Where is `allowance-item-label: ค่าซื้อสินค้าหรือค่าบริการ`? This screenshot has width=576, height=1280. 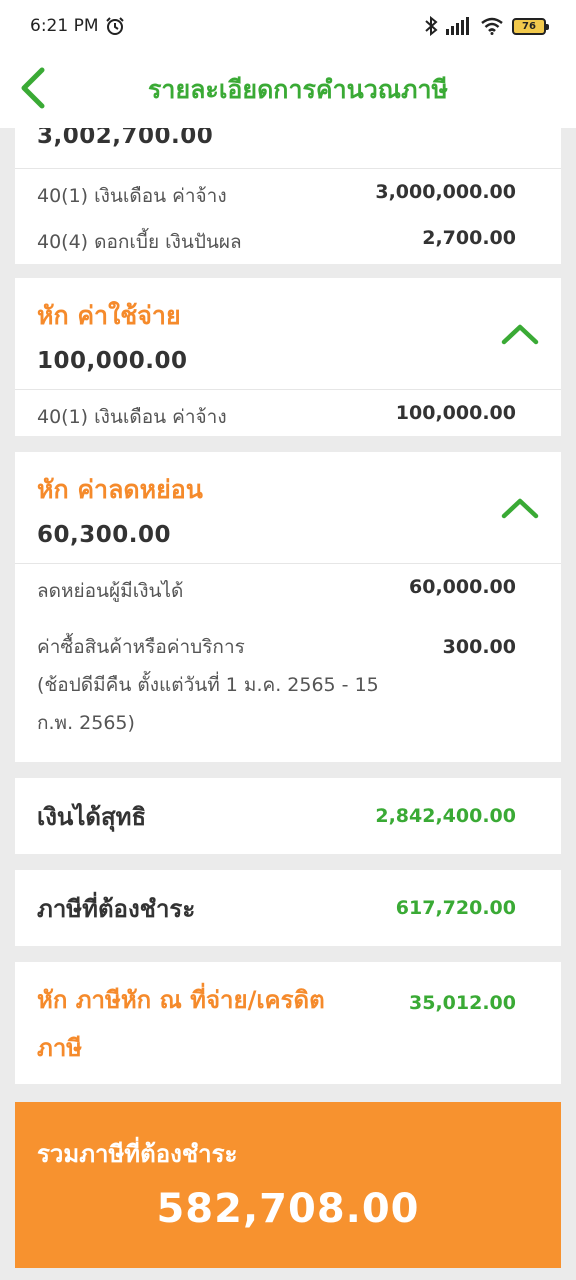
allowance-item-label: ค่าซื้อสินค้าหรือค่าบริการ is located at coordinates (141, 647).